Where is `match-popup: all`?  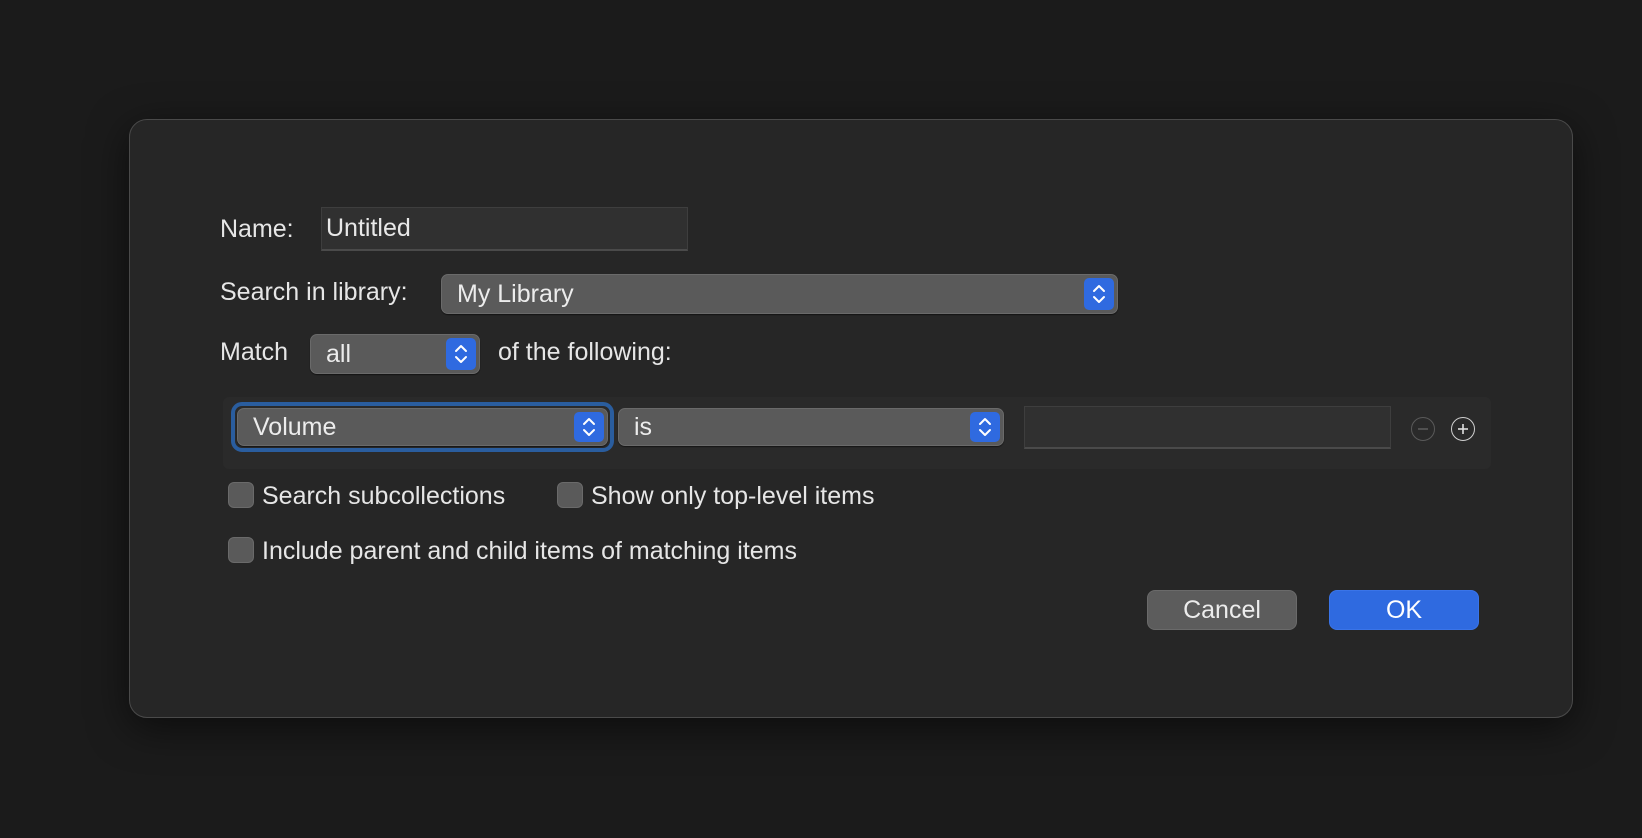 match-popup: all is located at coordinates (395, 354).